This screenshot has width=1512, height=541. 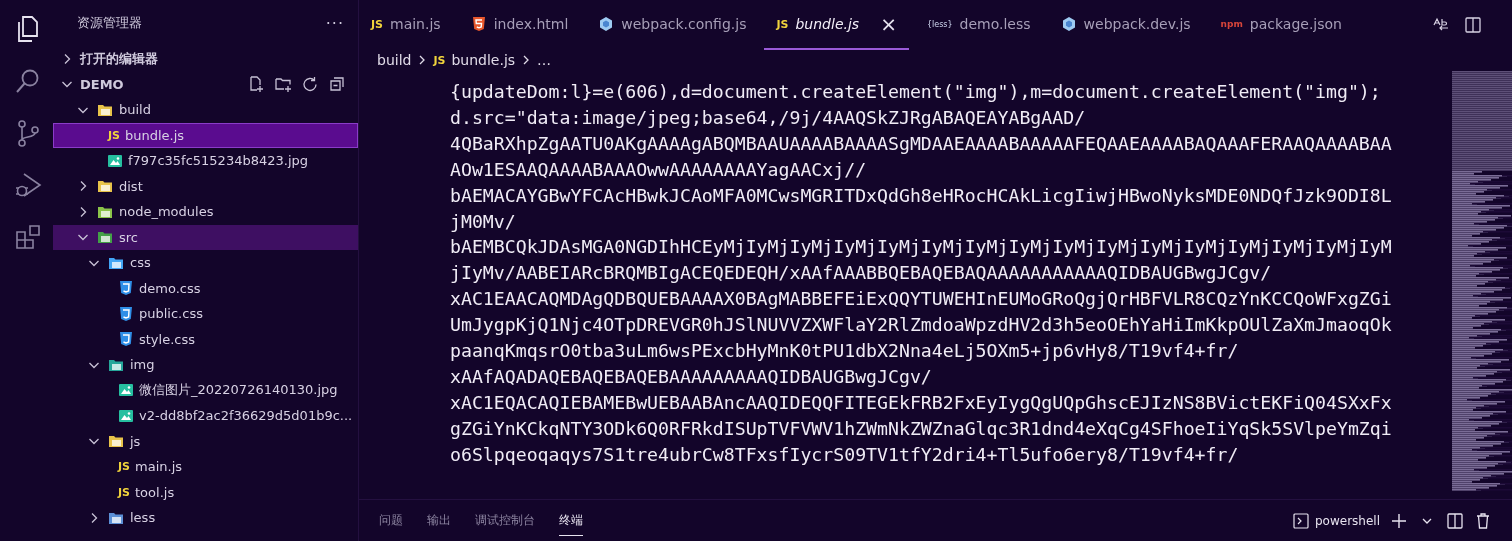 I want to click on code-line: gZGiYnKCkqNTY3ODk6Q0RFRkdISUpTVFVWV1hZWmNkZWZnaGlqc3R1dnd4eXqCg4SFhoeIiYqSk5SVlpeYmZqi, so click(x=921, y=428).